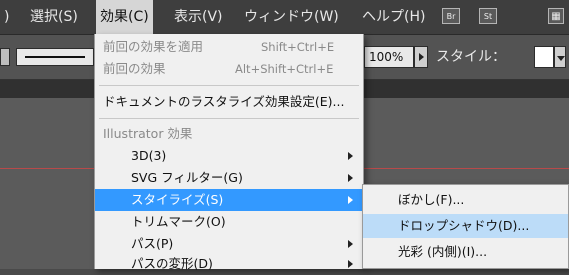 The height and width of the screenshot is (275, 569). Describe the element at coordinates (544, 57) in the screenshot. I see `style-swatch` at that location.